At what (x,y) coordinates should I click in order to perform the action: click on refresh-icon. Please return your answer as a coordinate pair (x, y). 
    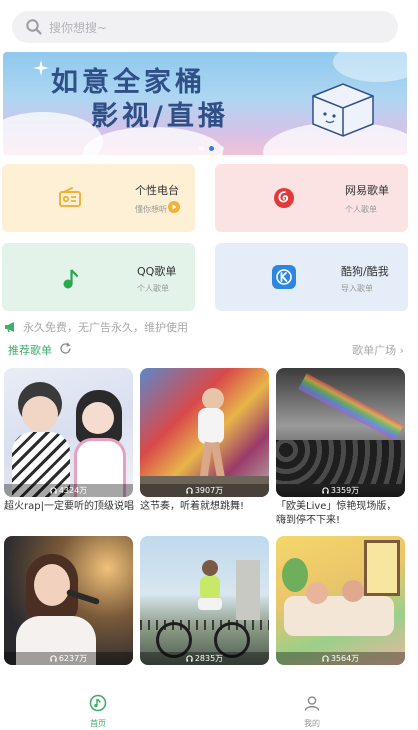
    Looking at the image, I should click on (65, 348).